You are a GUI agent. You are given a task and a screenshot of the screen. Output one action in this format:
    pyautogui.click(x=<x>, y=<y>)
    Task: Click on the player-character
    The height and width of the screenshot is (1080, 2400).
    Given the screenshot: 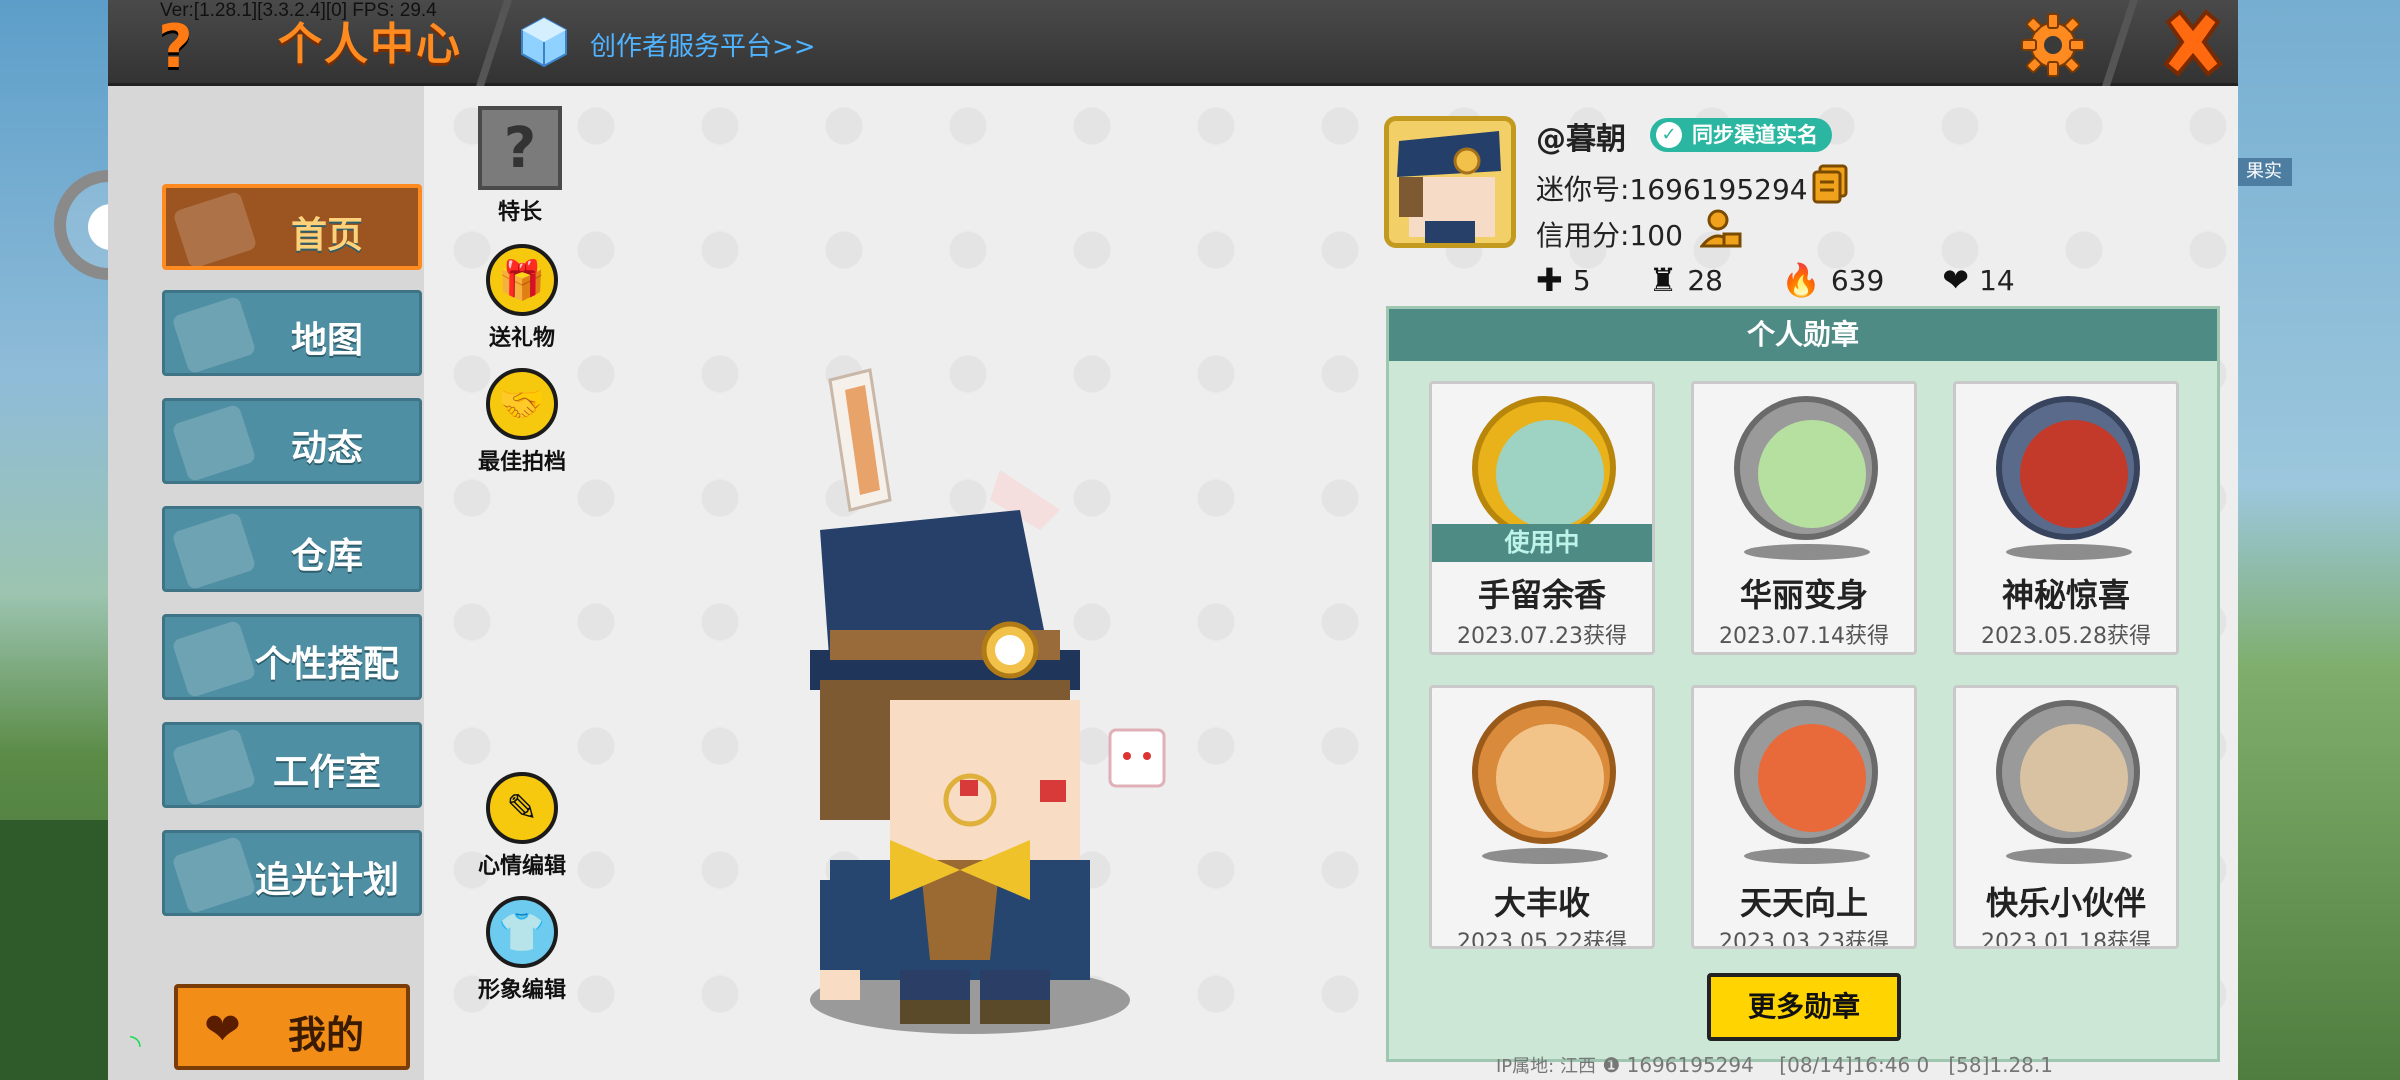 What is the action you would take?
    pyautogui.click(x=1010, y=700)
    